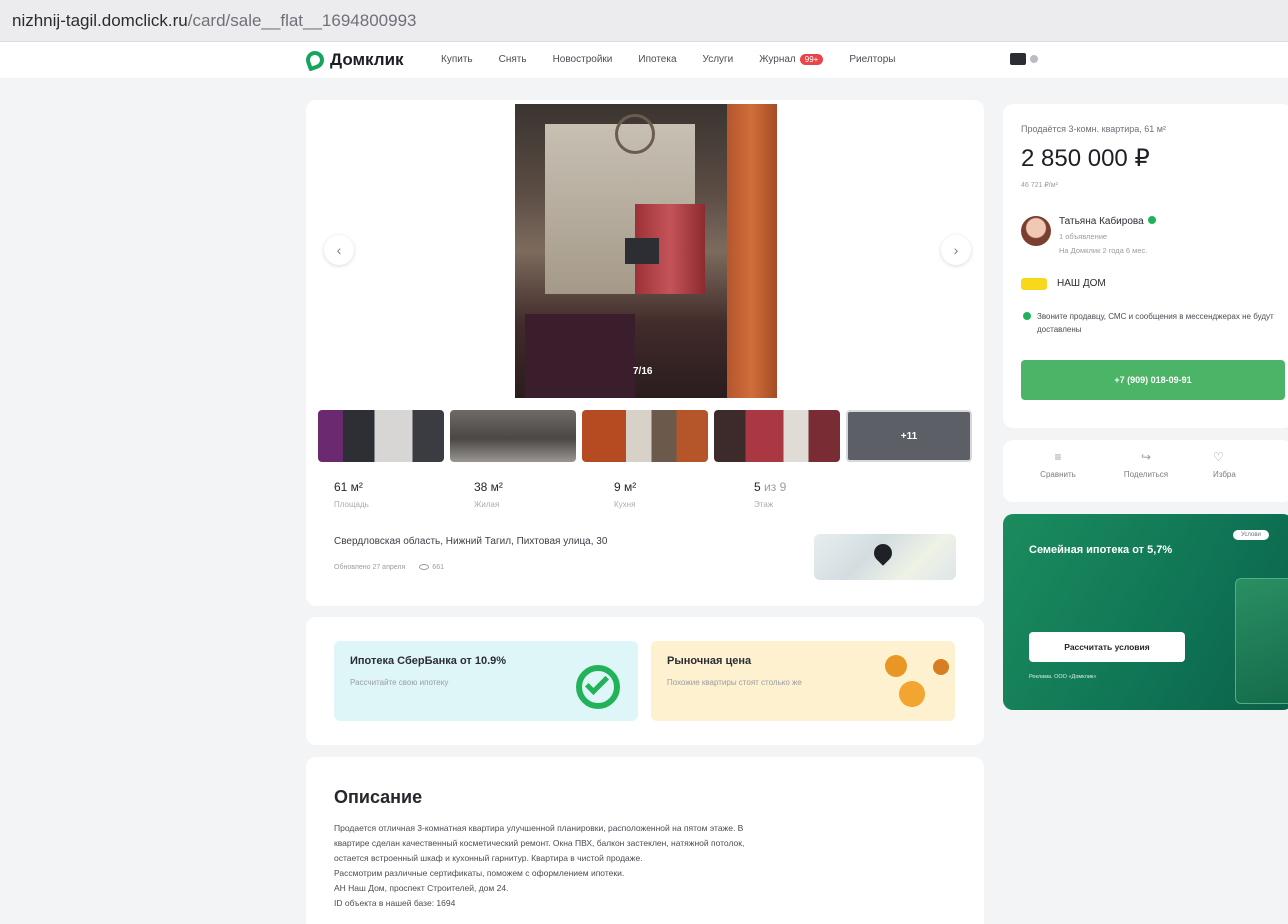  I want to click on compare-button: ≡ Сравнить, so click(1058, 464).